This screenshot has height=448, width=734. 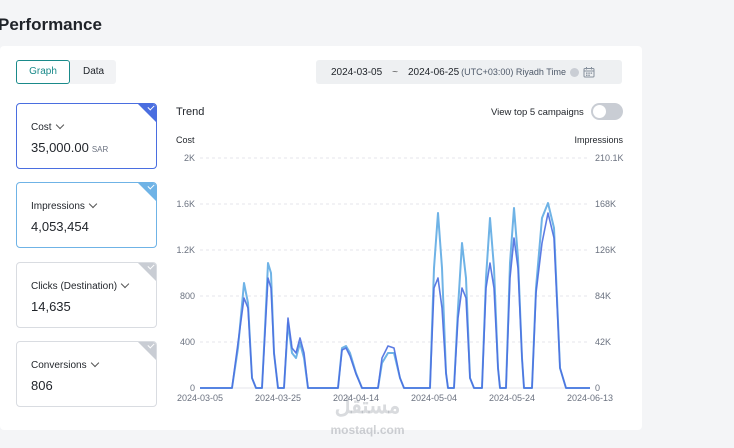 What do you see at coordinates (51, 306) in the screenshot?
I see `metric-value: 14,635` at bounding box center [51, 306].